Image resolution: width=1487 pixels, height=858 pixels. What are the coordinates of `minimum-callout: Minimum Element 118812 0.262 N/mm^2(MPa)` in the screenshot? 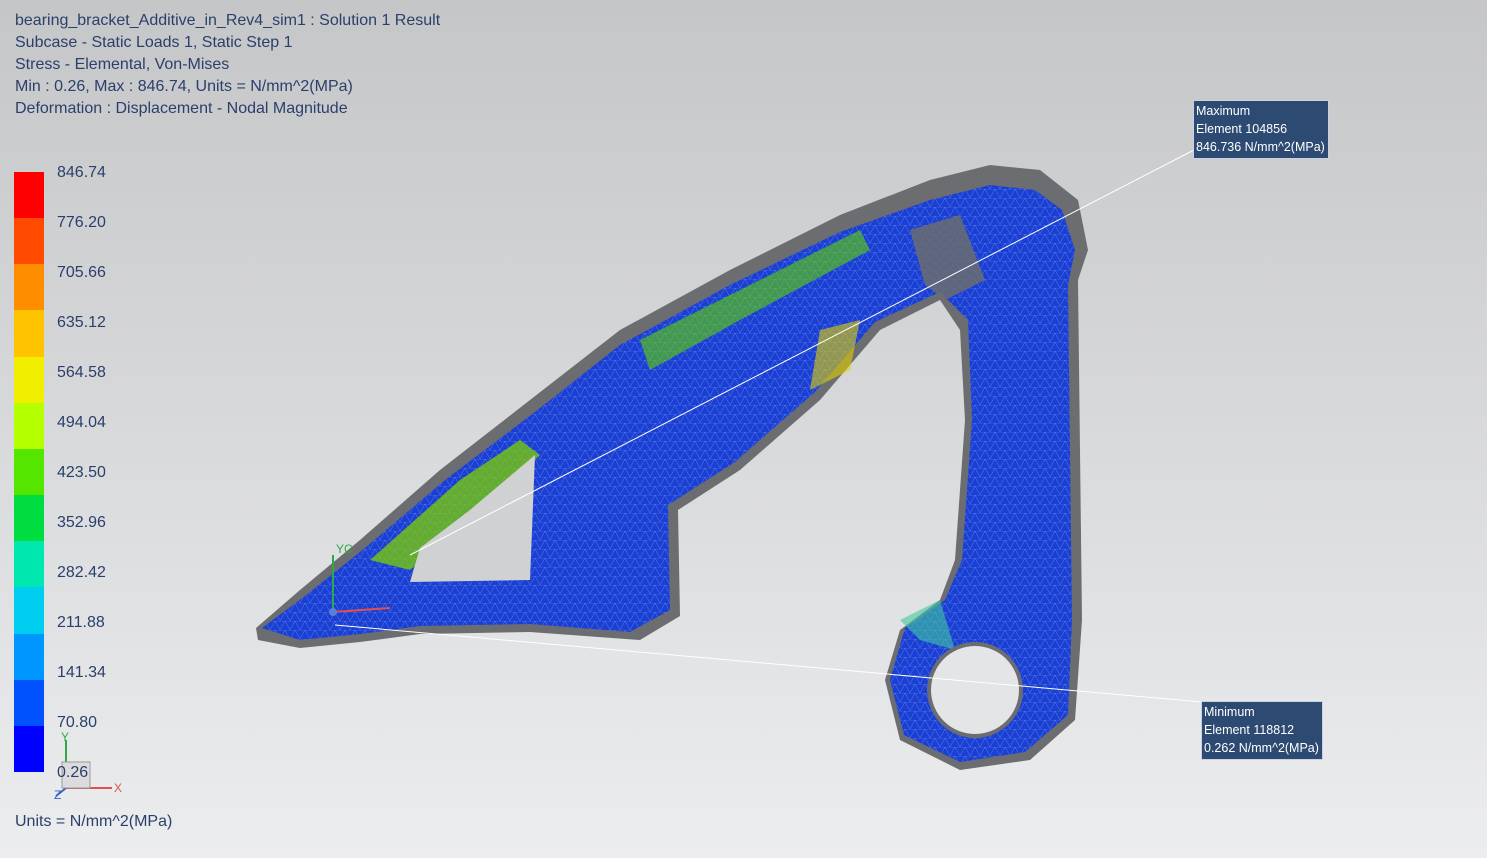 It's located at (1262, 730).